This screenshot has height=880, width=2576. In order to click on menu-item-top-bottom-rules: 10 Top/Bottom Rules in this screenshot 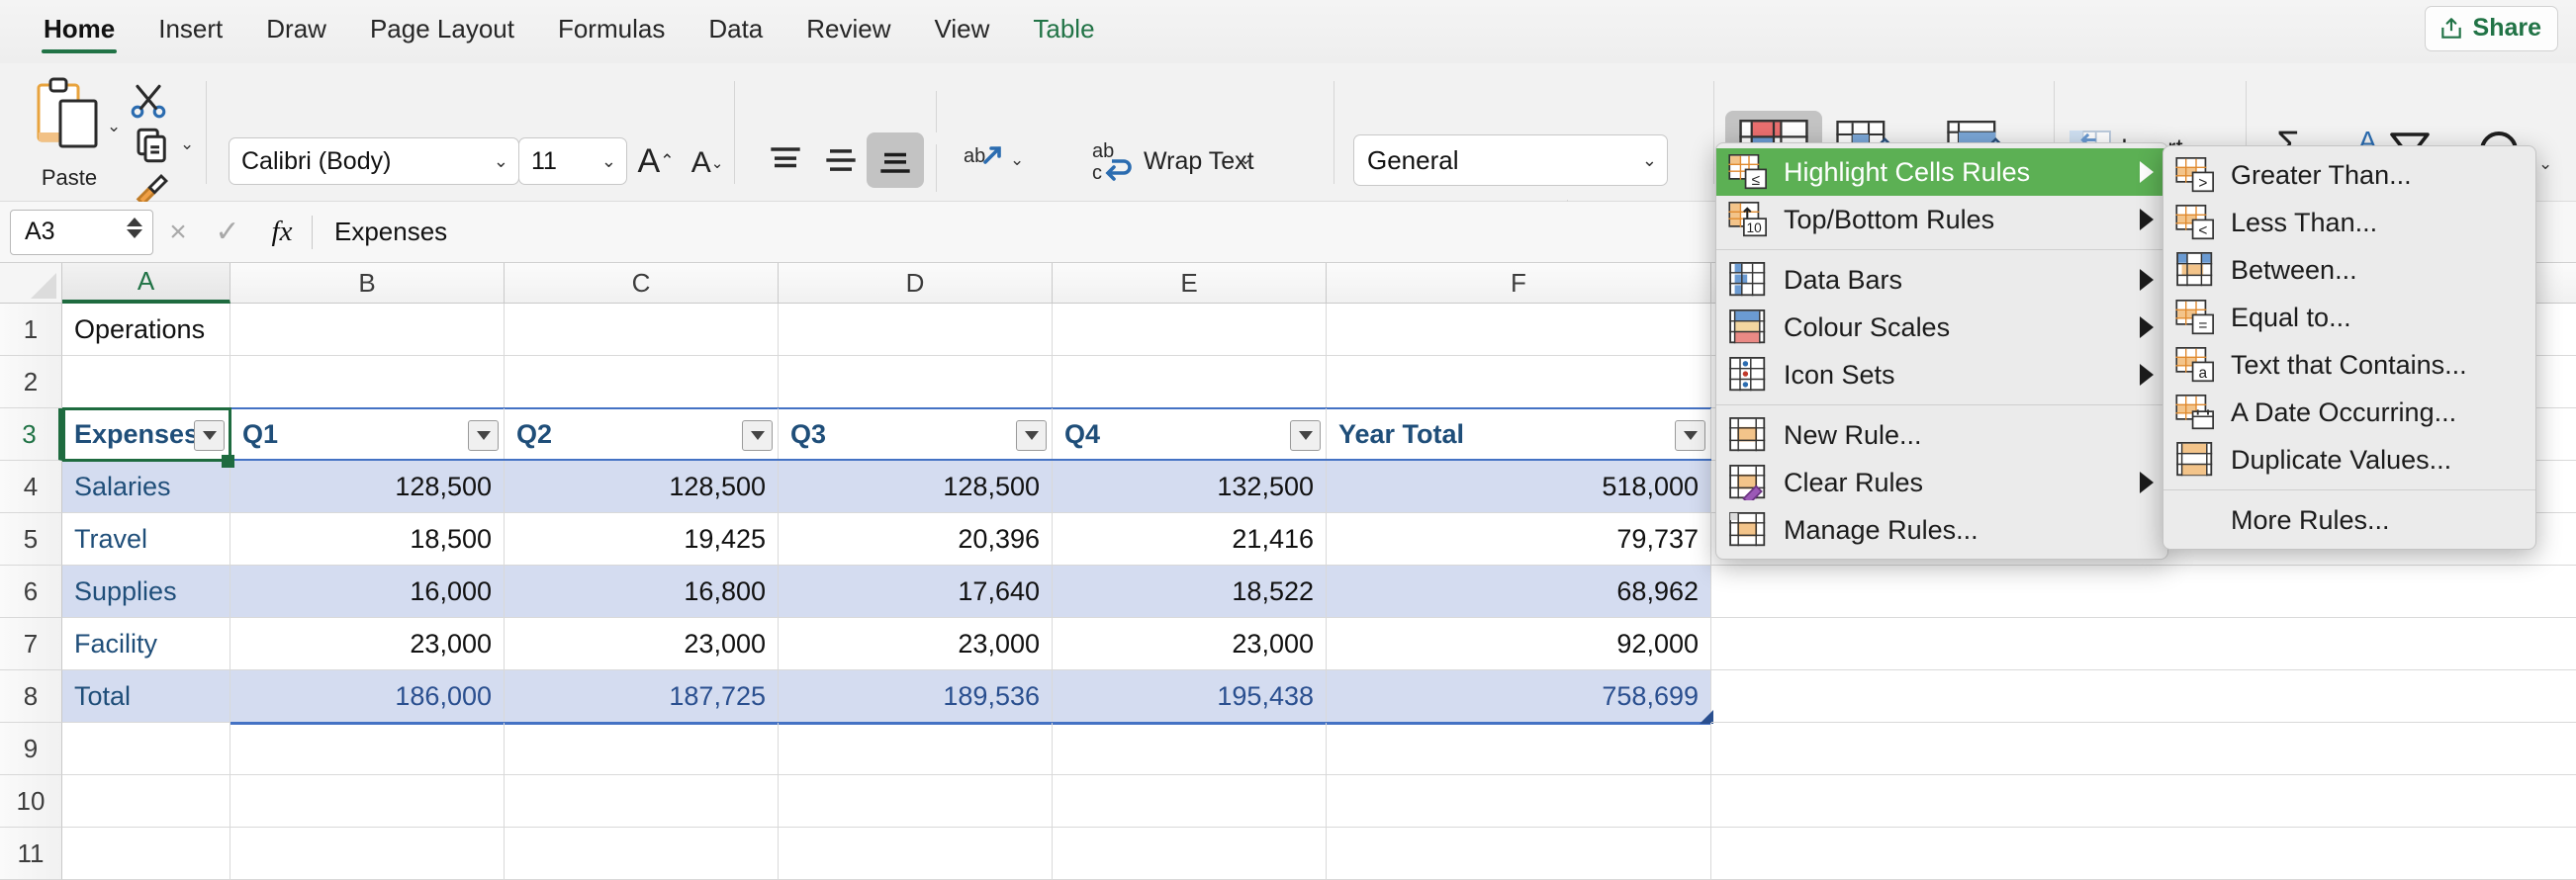, I will do `click(1941, 220)`.